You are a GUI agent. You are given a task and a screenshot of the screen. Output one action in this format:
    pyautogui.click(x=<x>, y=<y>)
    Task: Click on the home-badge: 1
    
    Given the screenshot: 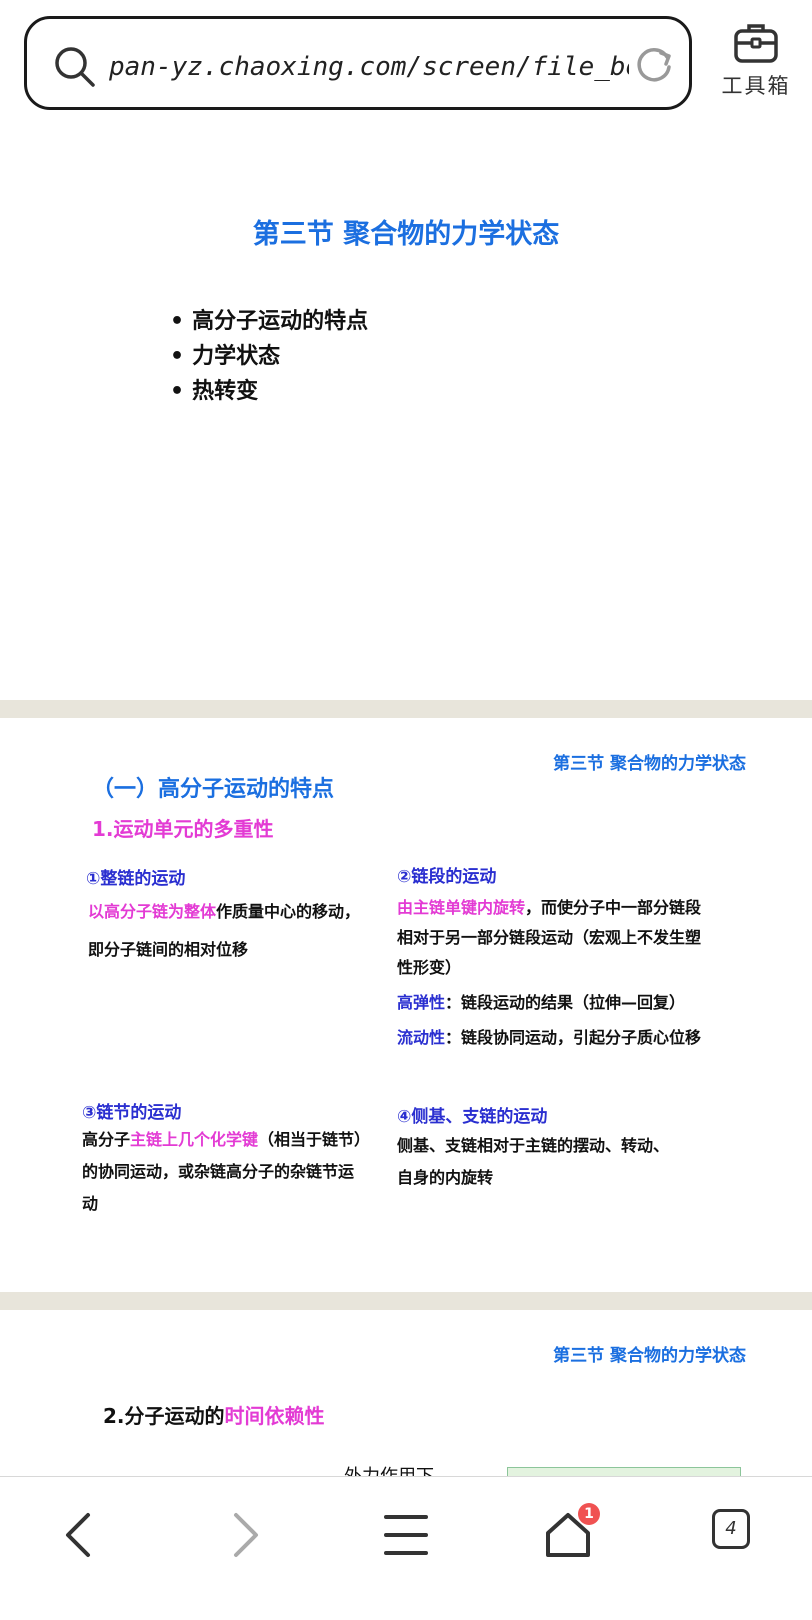 What is the action you would take?
    pyautogui.click(x=589, y=1514)
    